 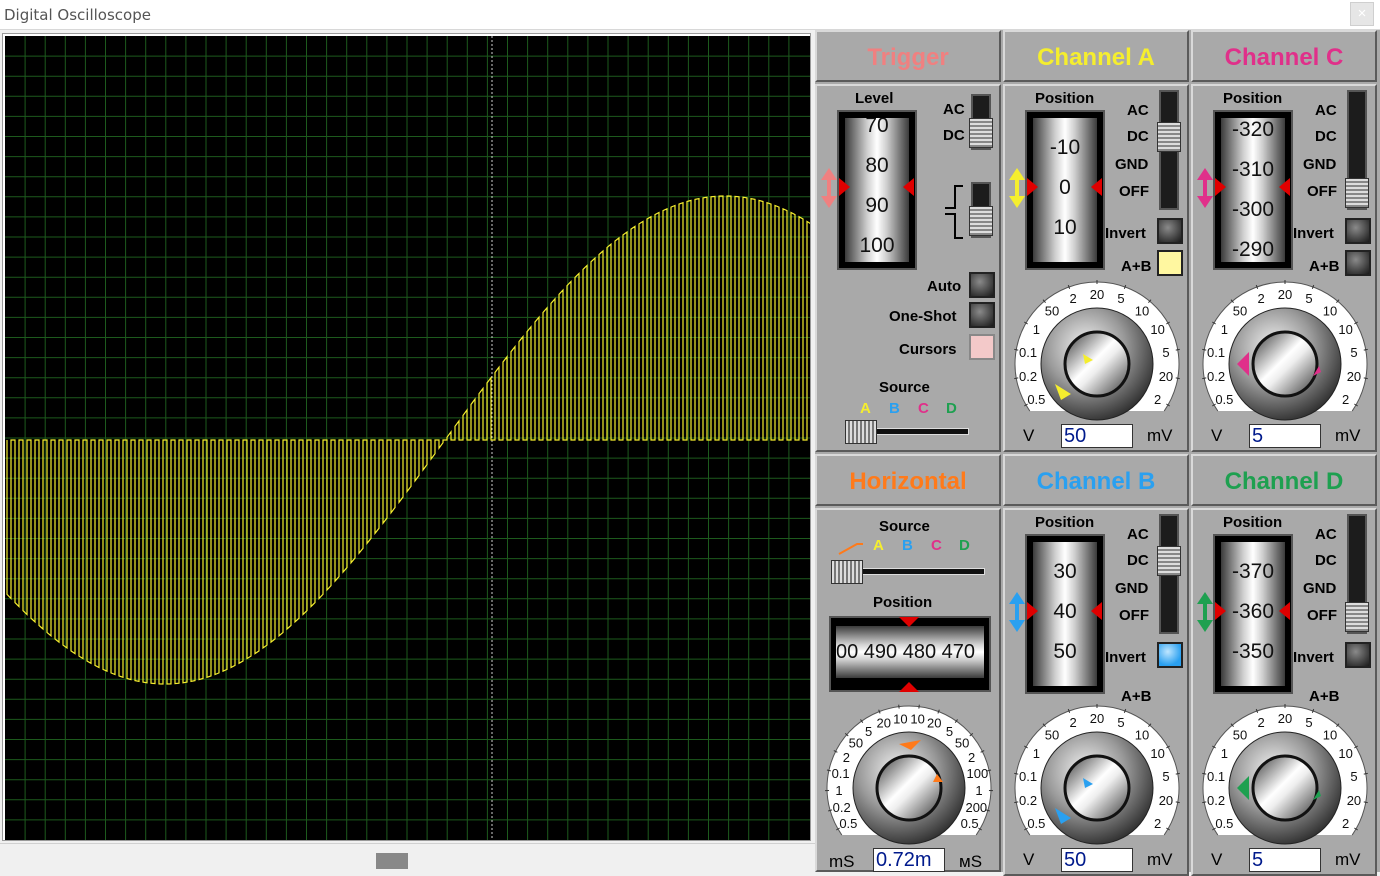 I want to click on channel-b-marker-right-icon, so click(x=1096, y=611).